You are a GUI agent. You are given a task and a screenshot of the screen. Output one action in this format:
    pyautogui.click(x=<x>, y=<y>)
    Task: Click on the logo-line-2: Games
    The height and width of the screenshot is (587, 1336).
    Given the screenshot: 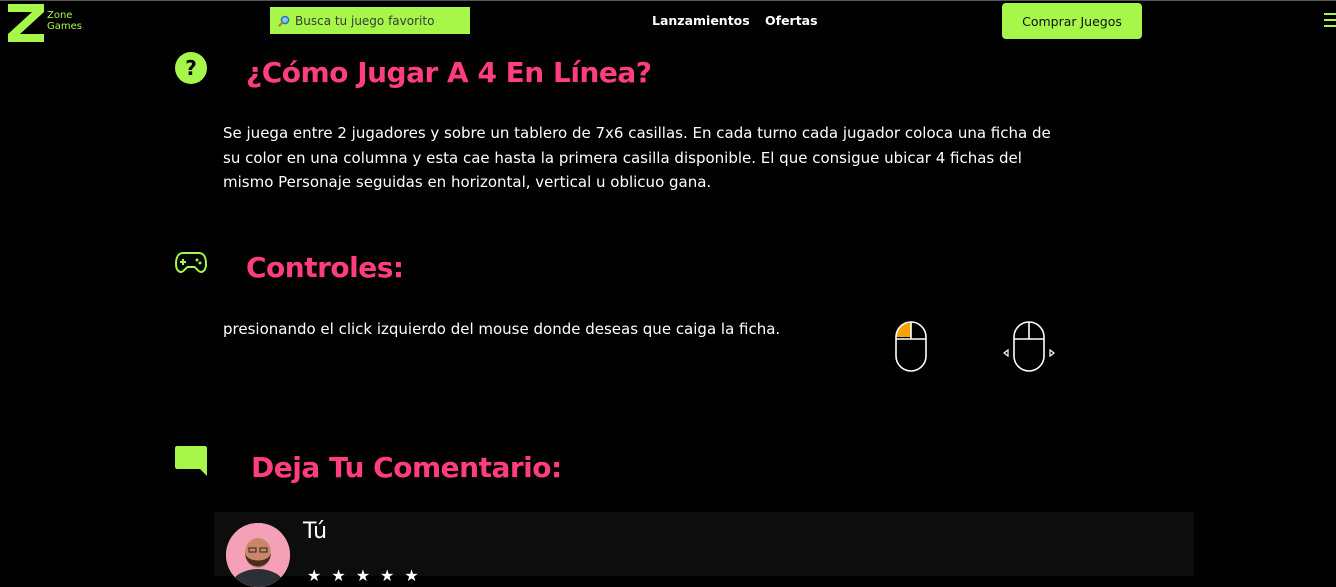 What is the action you would take?
    pyautogui.click(x=64, y=26)
    